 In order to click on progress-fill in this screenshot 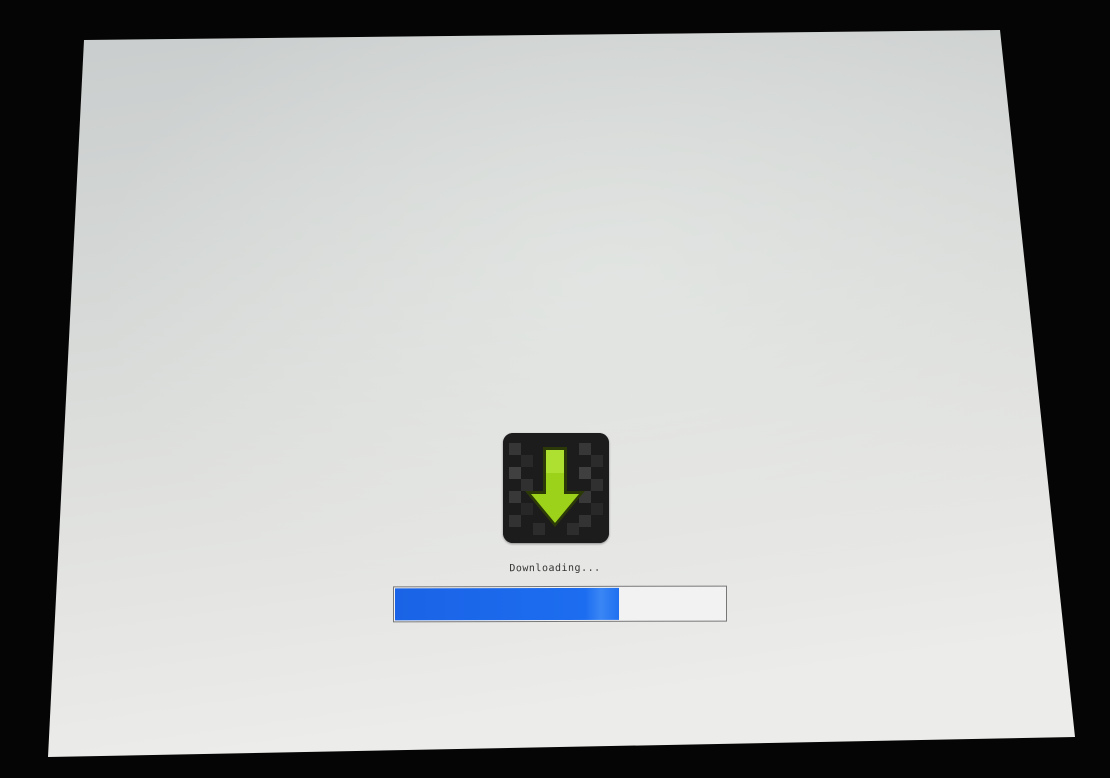, I will do `click(507, 604)`.